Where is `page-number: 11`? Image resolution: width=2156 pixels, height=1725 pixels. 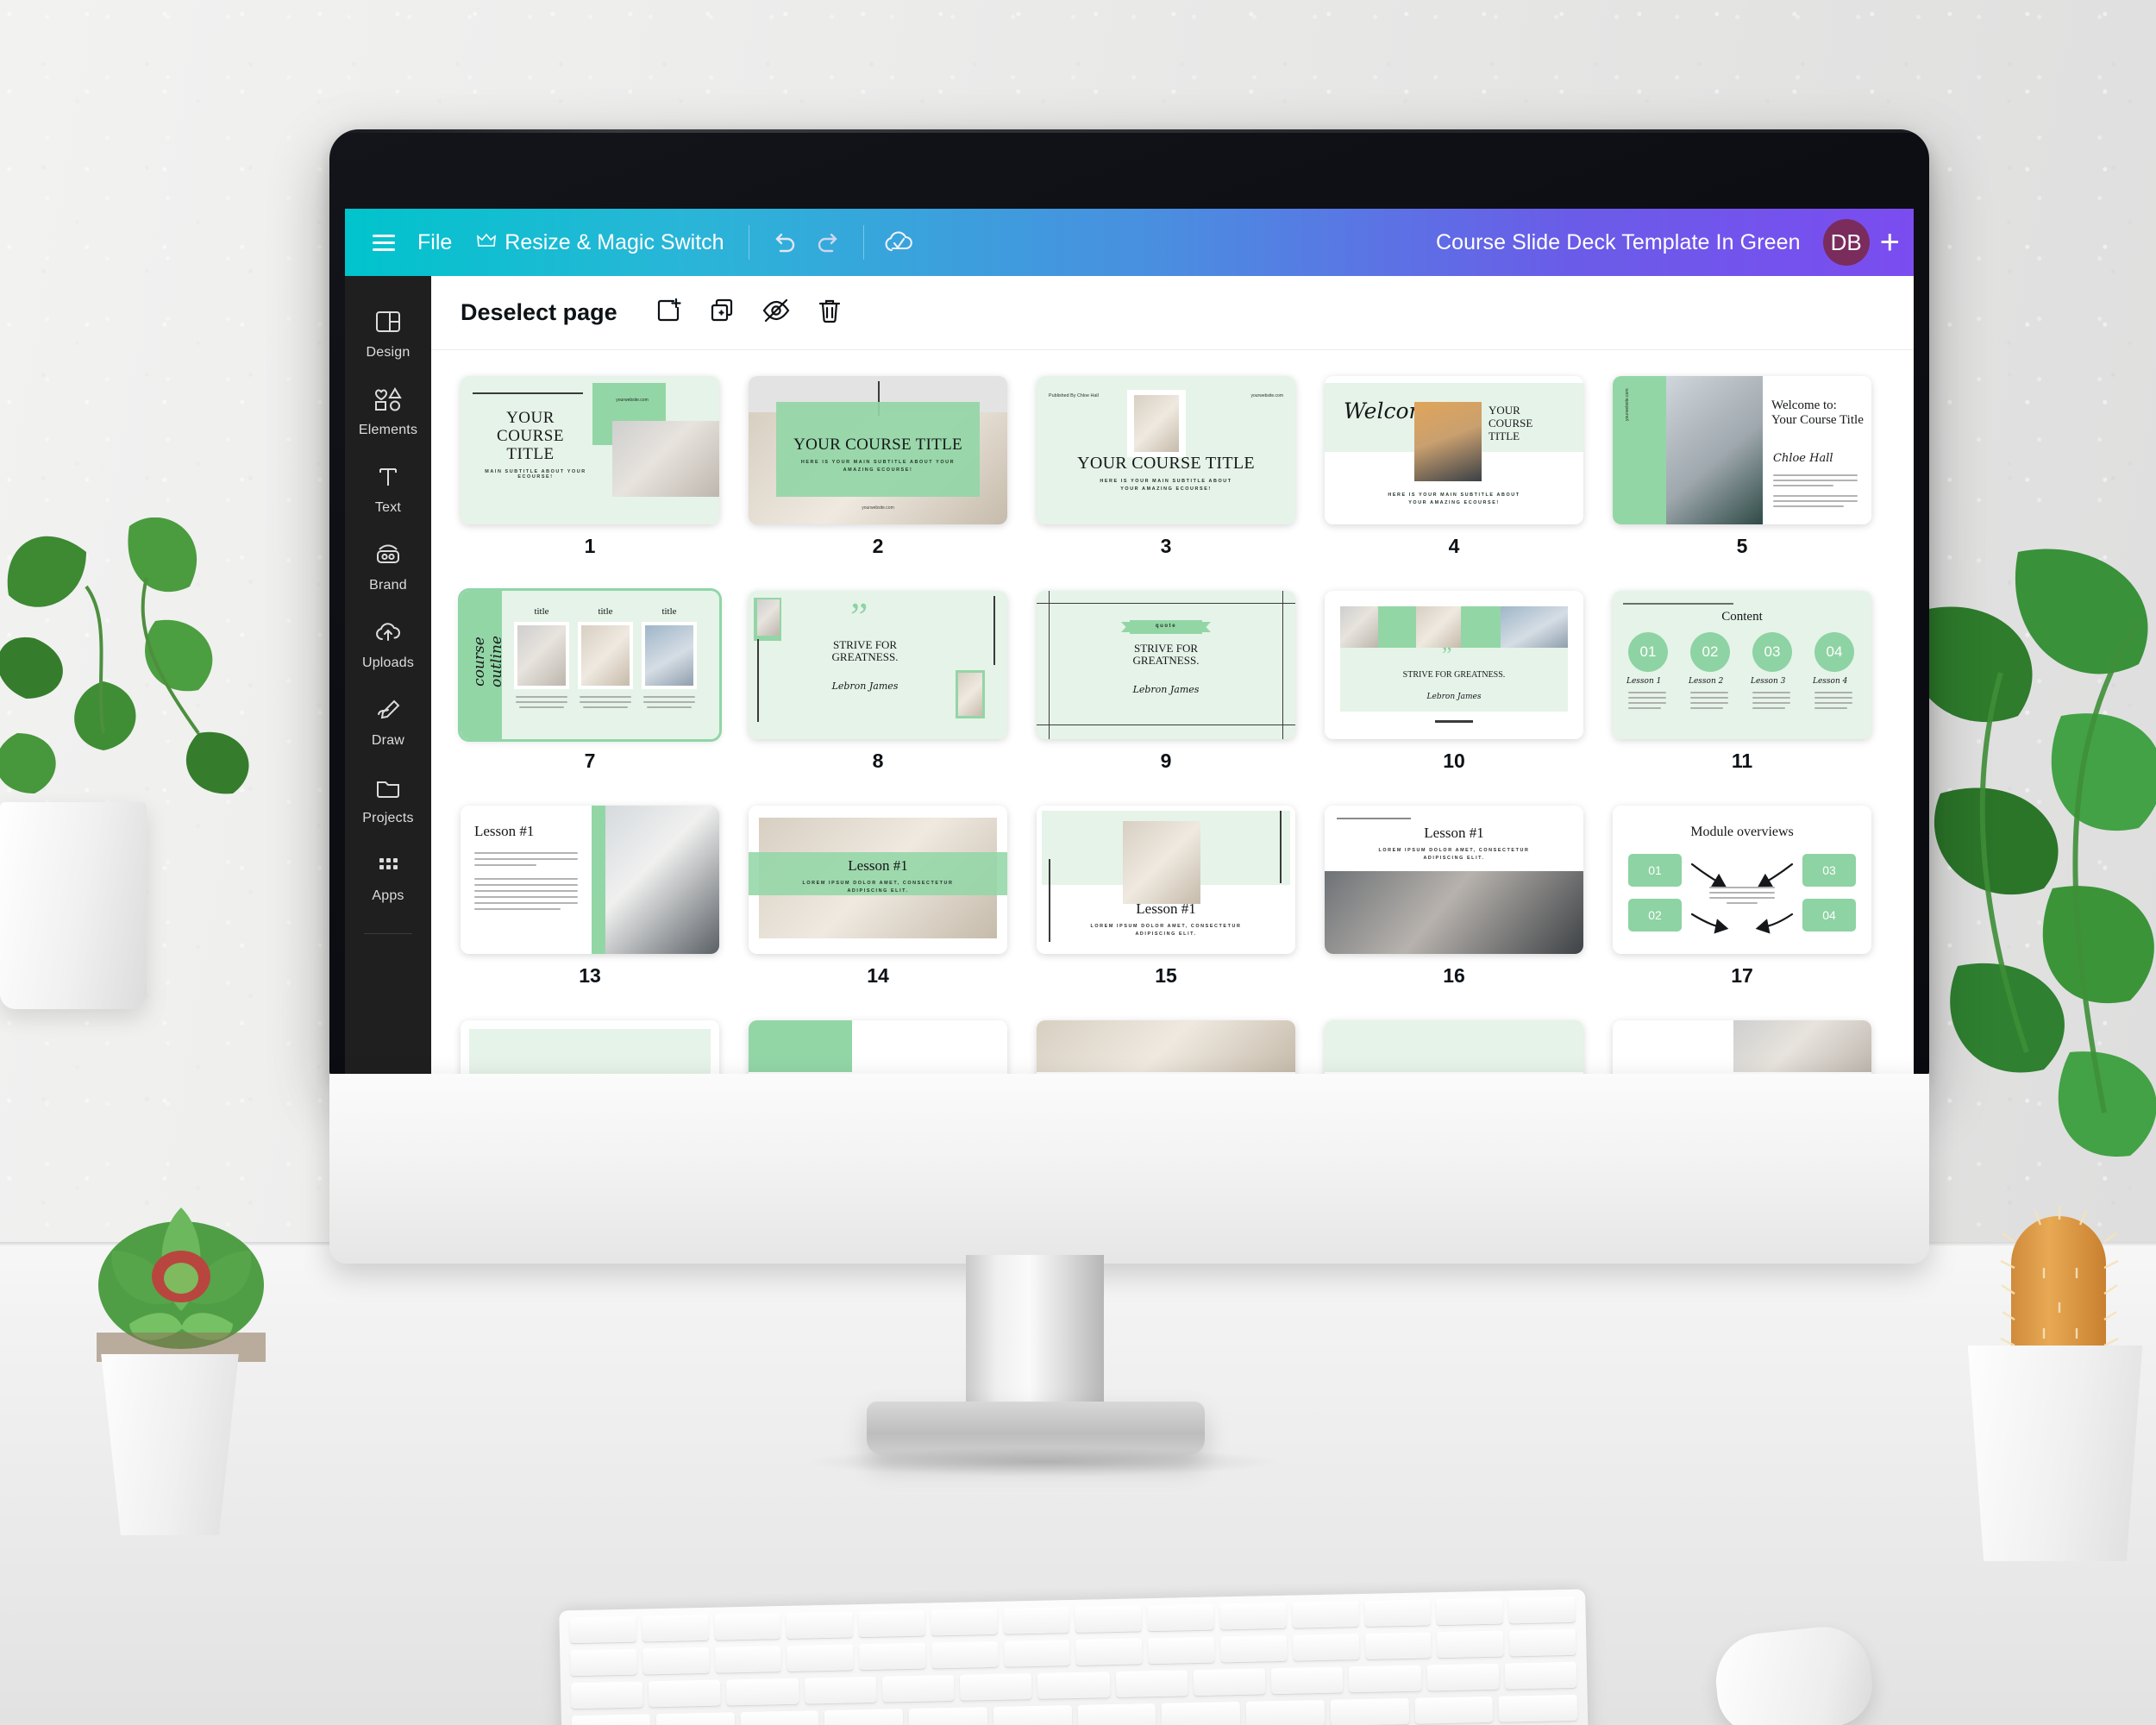 page-number: 11 is located at coordinates (1742, 761).